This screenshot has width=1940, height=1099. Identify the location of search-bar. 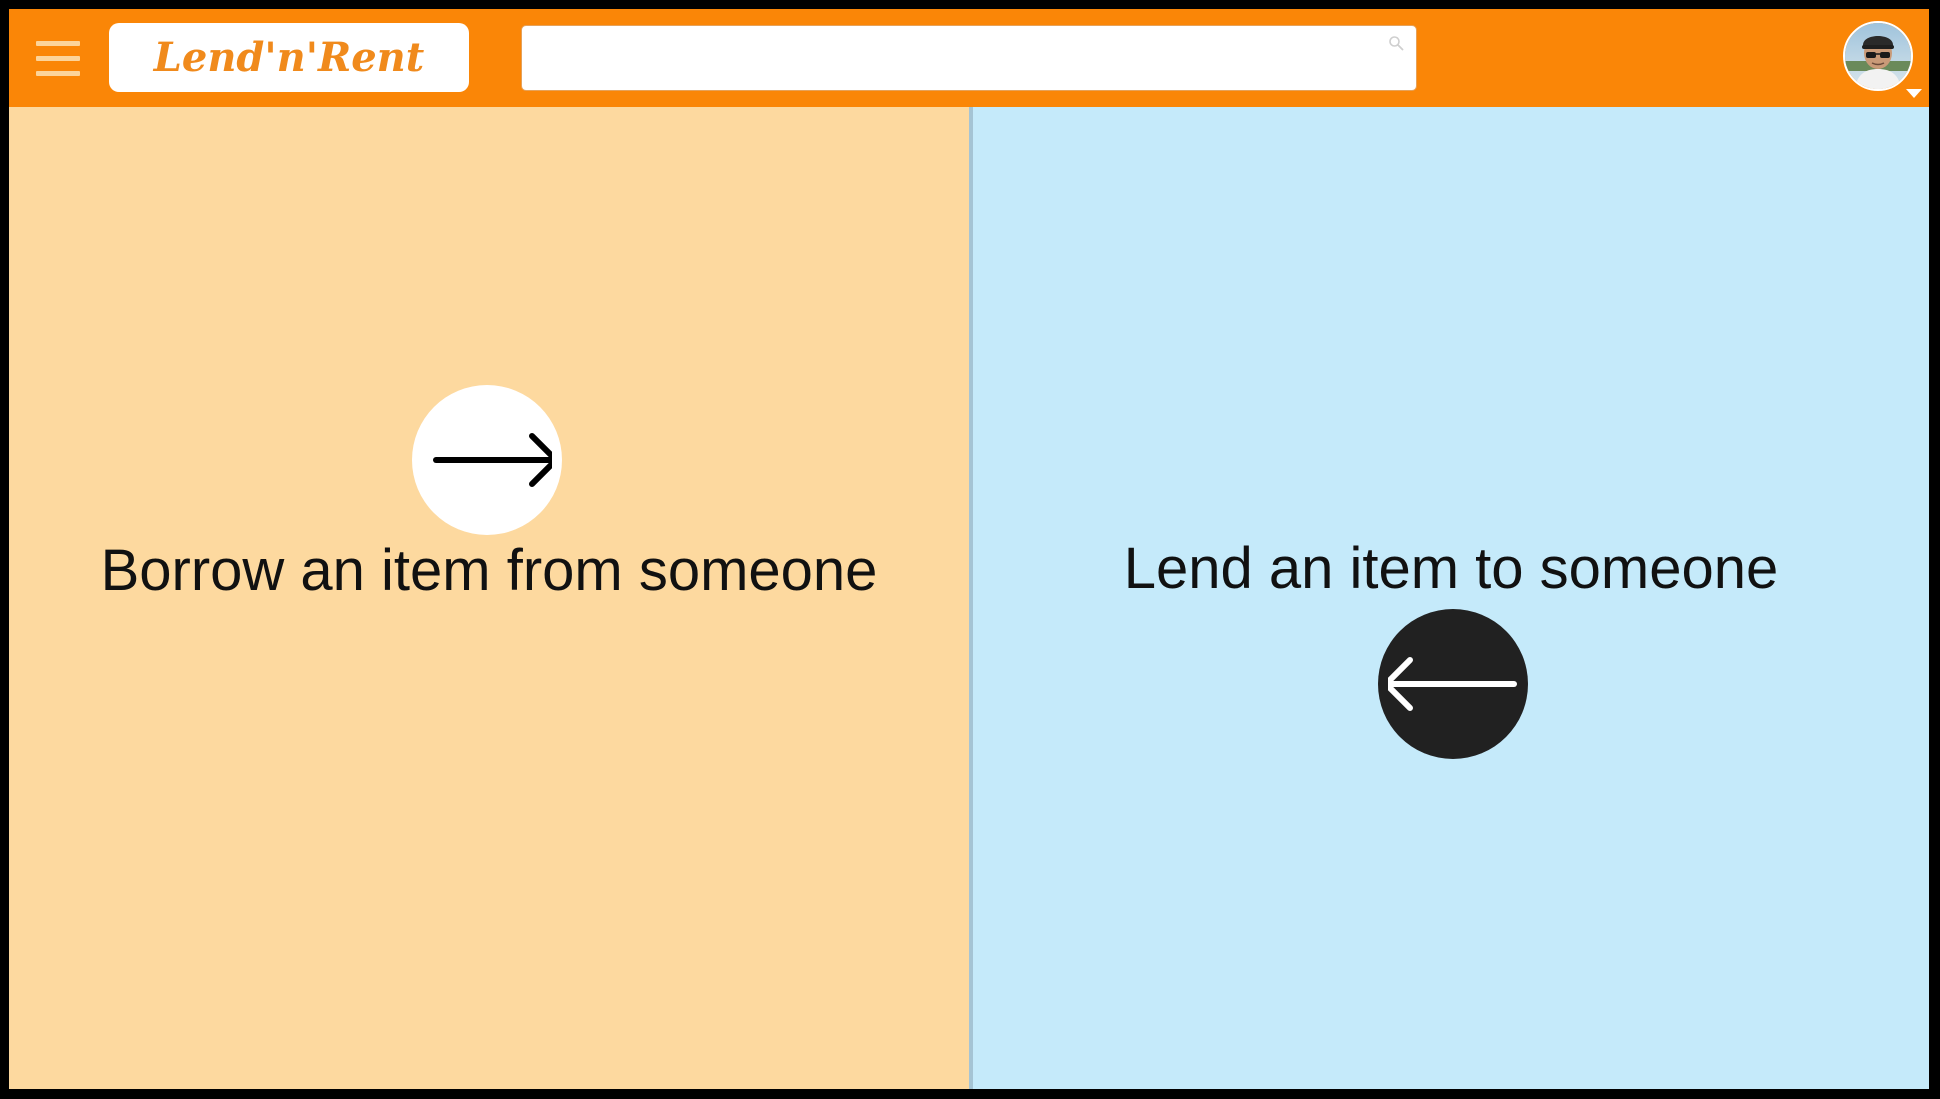
(969, 58).